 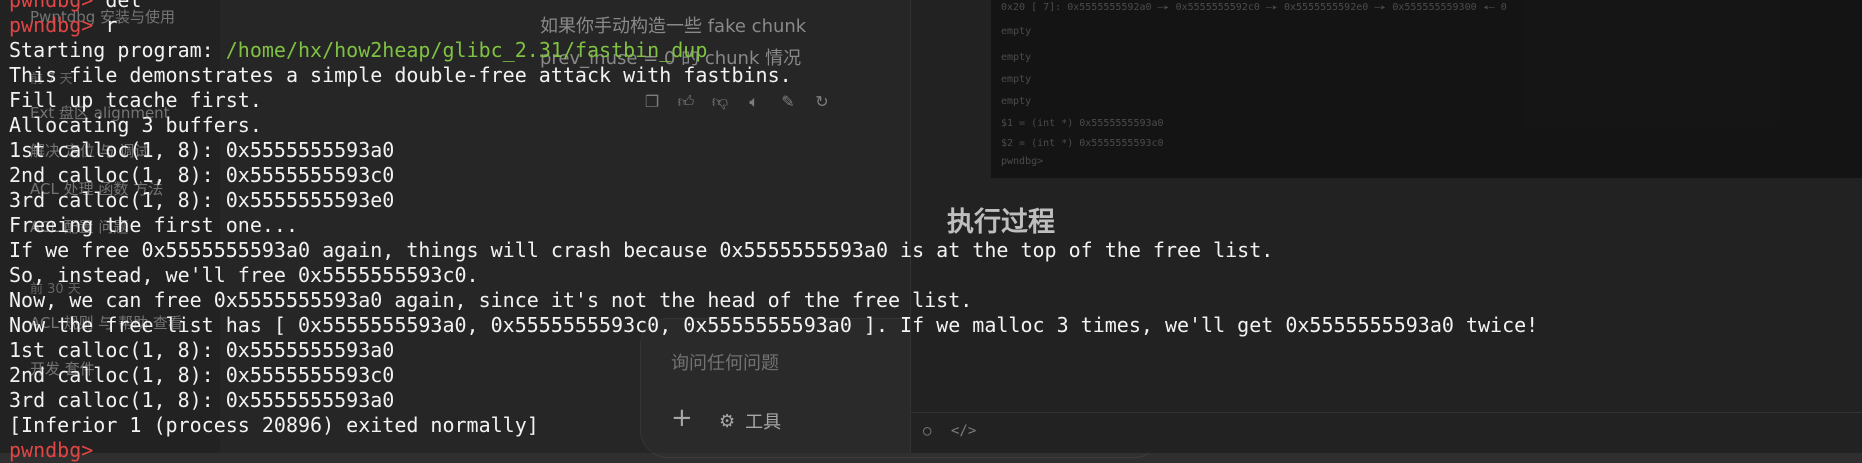 What do you see at coordinates (773, 6) in the screenshot?
I see `terminal-line: pwndbg> del` at bounding box center [773, 6].